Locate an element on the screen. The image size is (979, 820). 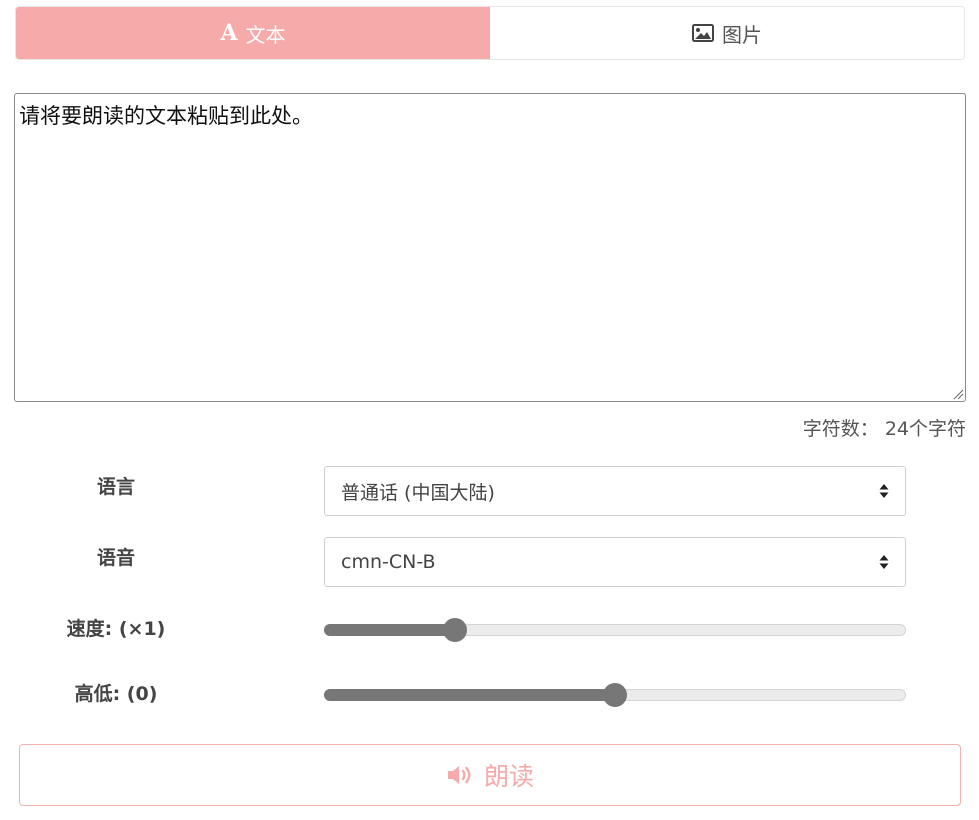
language-label: 语言 is located at coordinates (115, 487).